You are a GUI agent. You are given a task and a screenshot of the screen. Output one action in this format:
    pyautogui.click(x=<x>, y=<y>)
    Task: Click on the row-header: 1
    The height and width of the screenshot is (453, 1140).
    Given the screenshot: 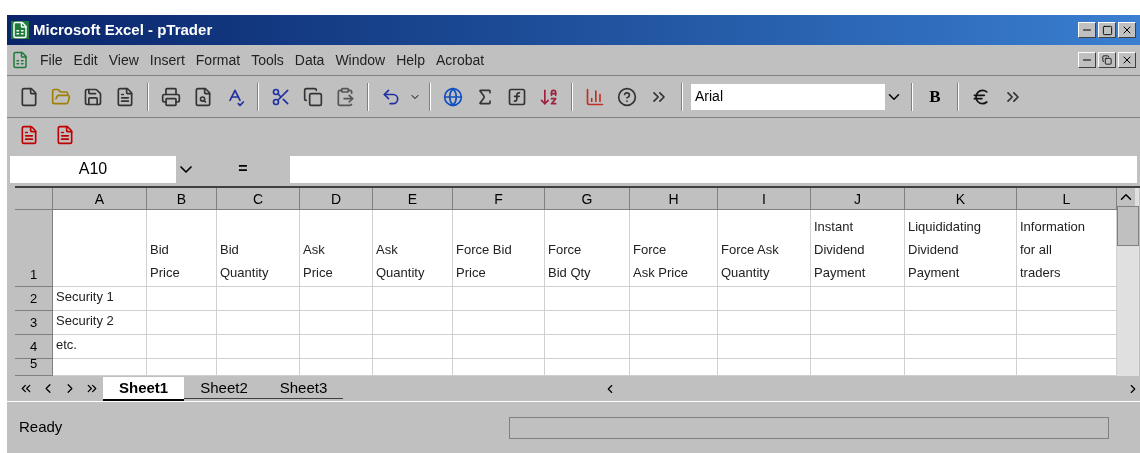 What is the action you would take?
    pyautogui.click(x=34, y=248)
    